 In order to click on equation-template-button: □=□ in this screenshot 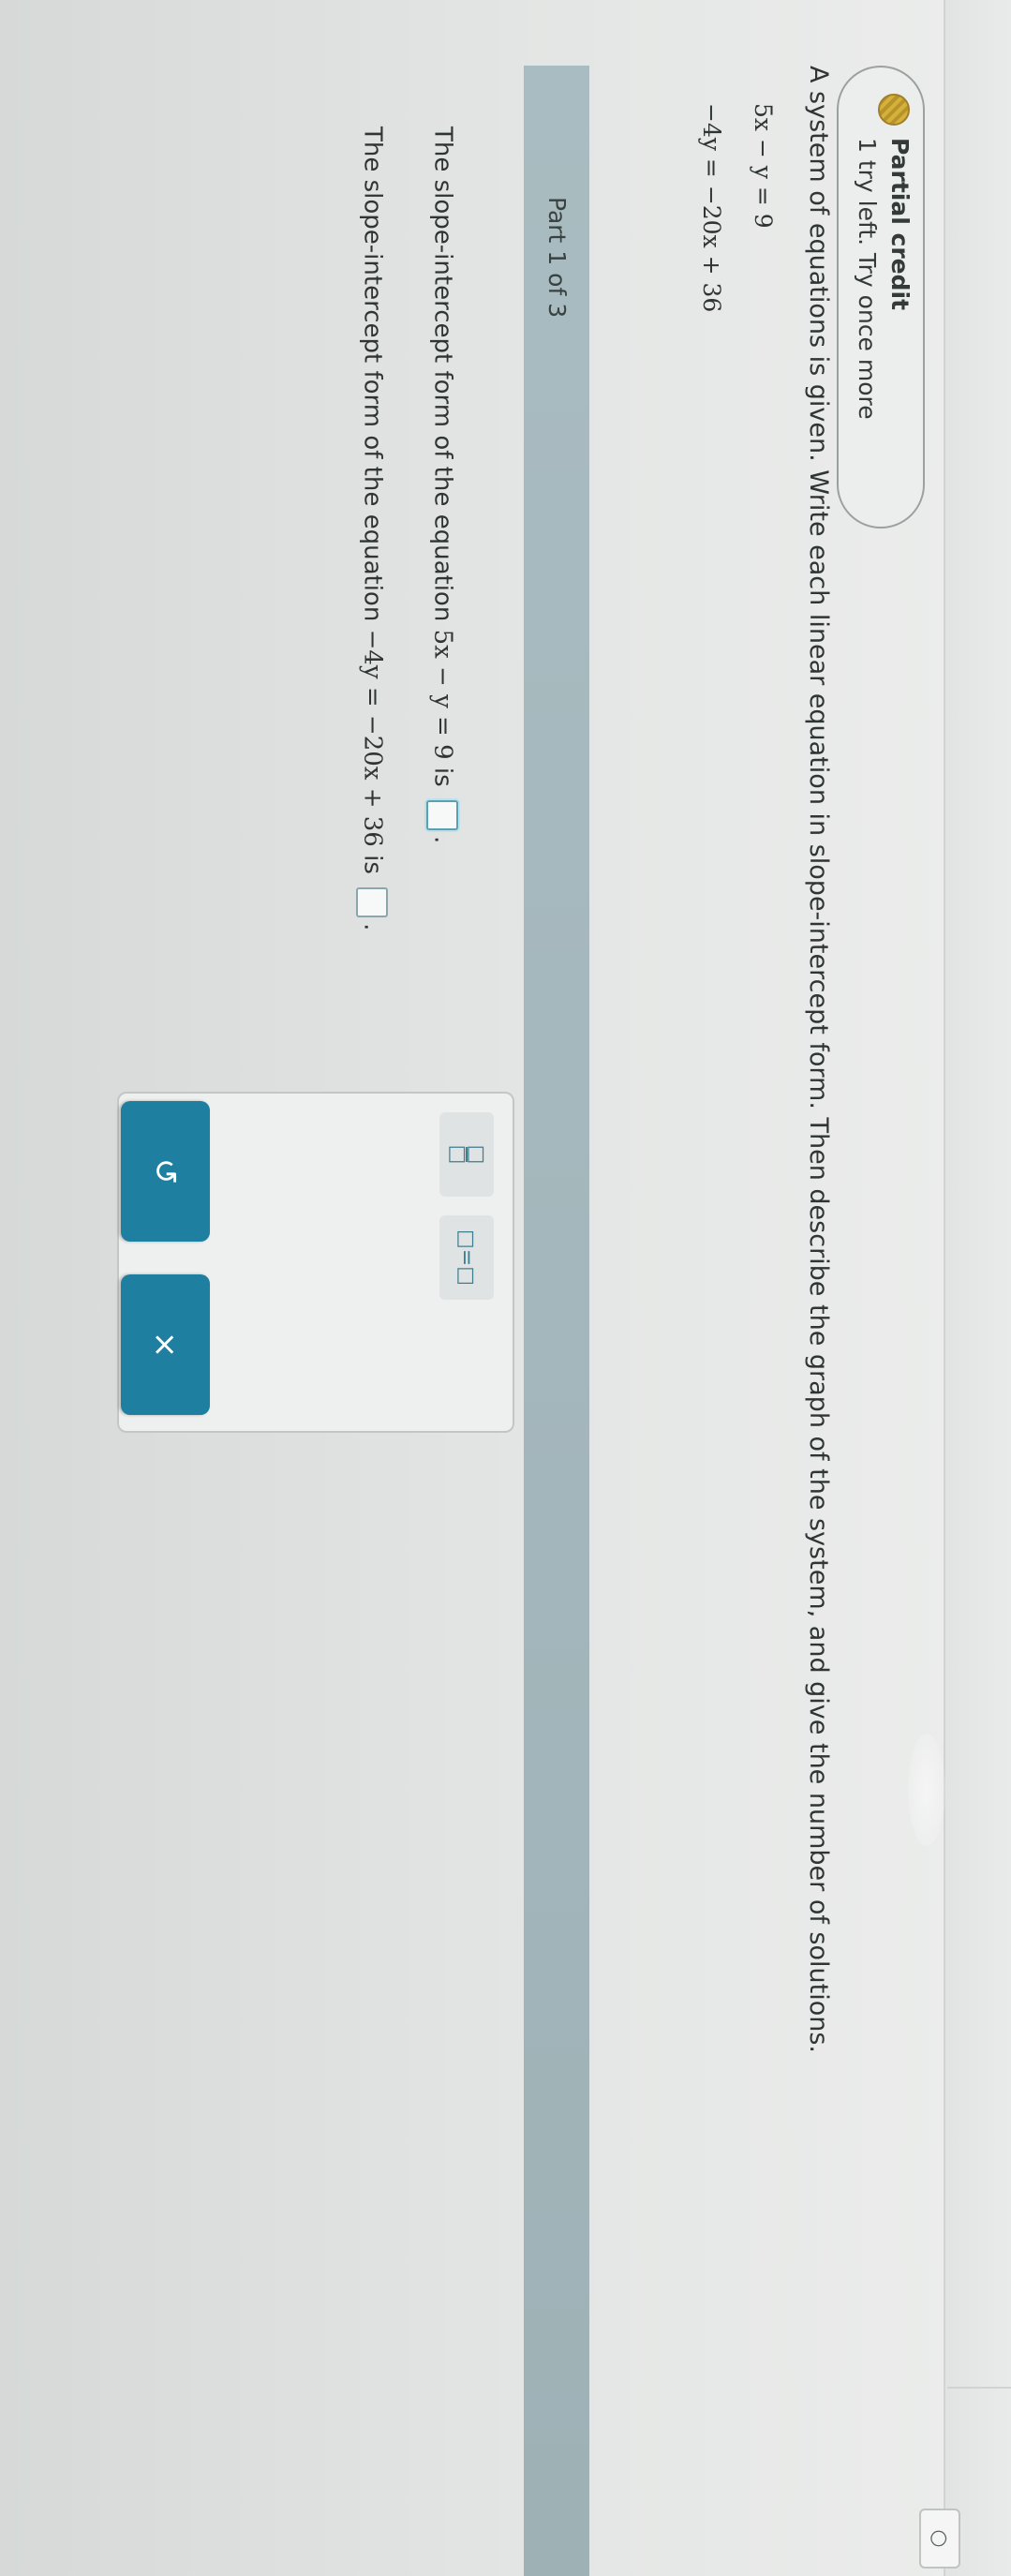, I will do `click(466, 1257)`.